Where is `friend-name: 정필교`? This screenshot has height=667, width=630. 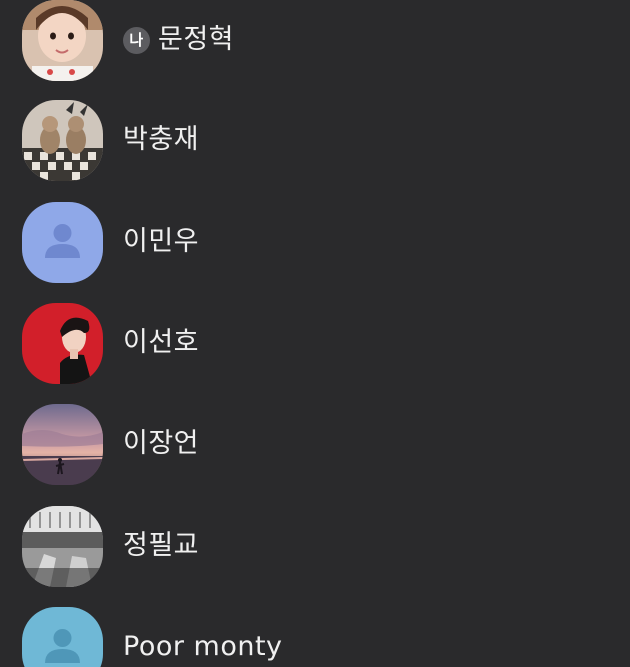
friend-name: 정필교 is located at coordinates (161, 545).